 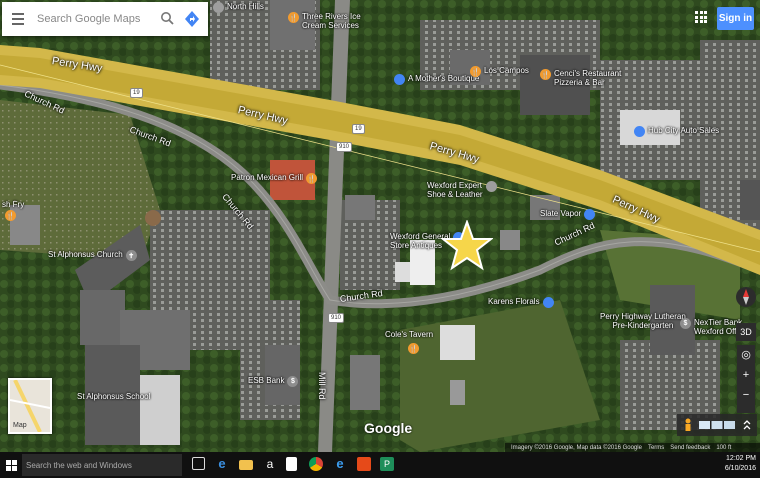 I want to click on start-button, so click(x=11, y=465).